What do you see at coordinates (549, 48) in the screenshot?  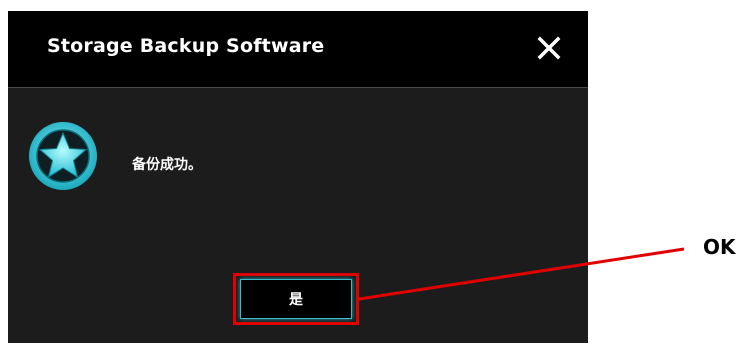 I see `close-icon` at bounding box center [549, 48].